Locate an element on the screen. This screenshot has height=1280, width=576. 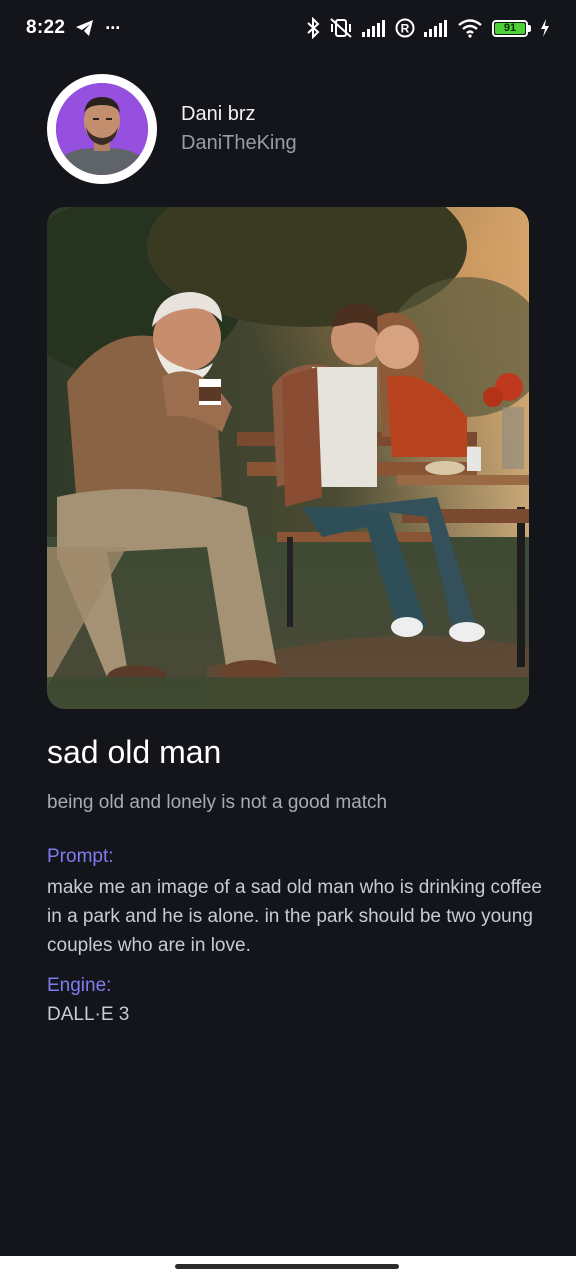
registered-icon: R is located at coordinates (405, 28).